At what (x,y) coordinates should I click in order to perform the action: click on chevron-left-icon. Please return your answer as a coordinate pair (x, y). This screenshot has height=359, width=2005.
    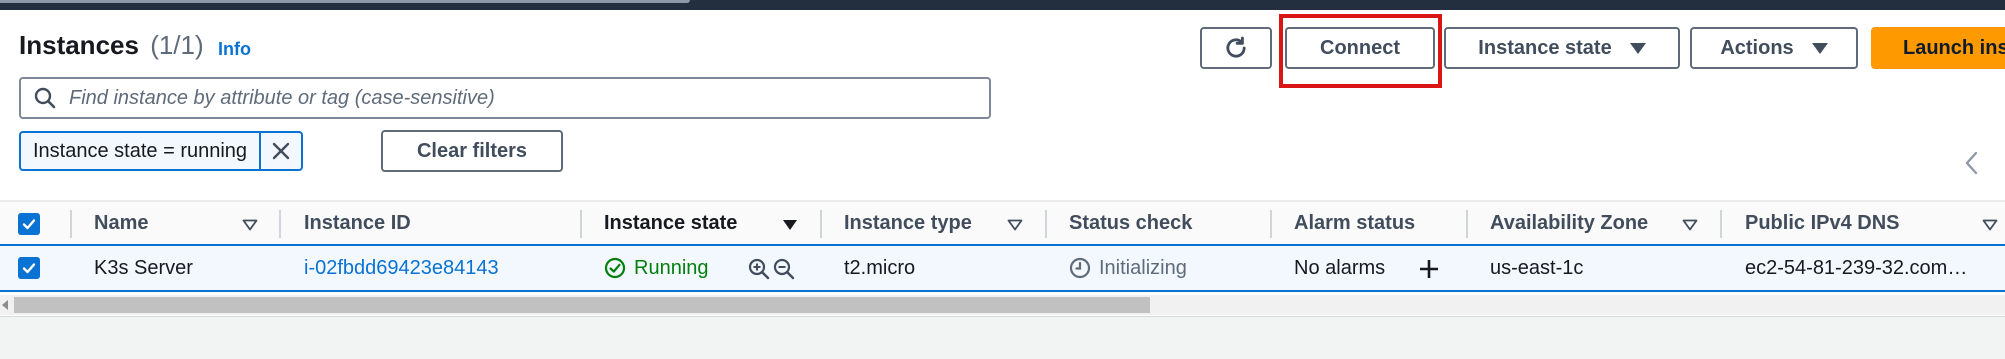
    Looking at the image, I should click on (1972, 163).